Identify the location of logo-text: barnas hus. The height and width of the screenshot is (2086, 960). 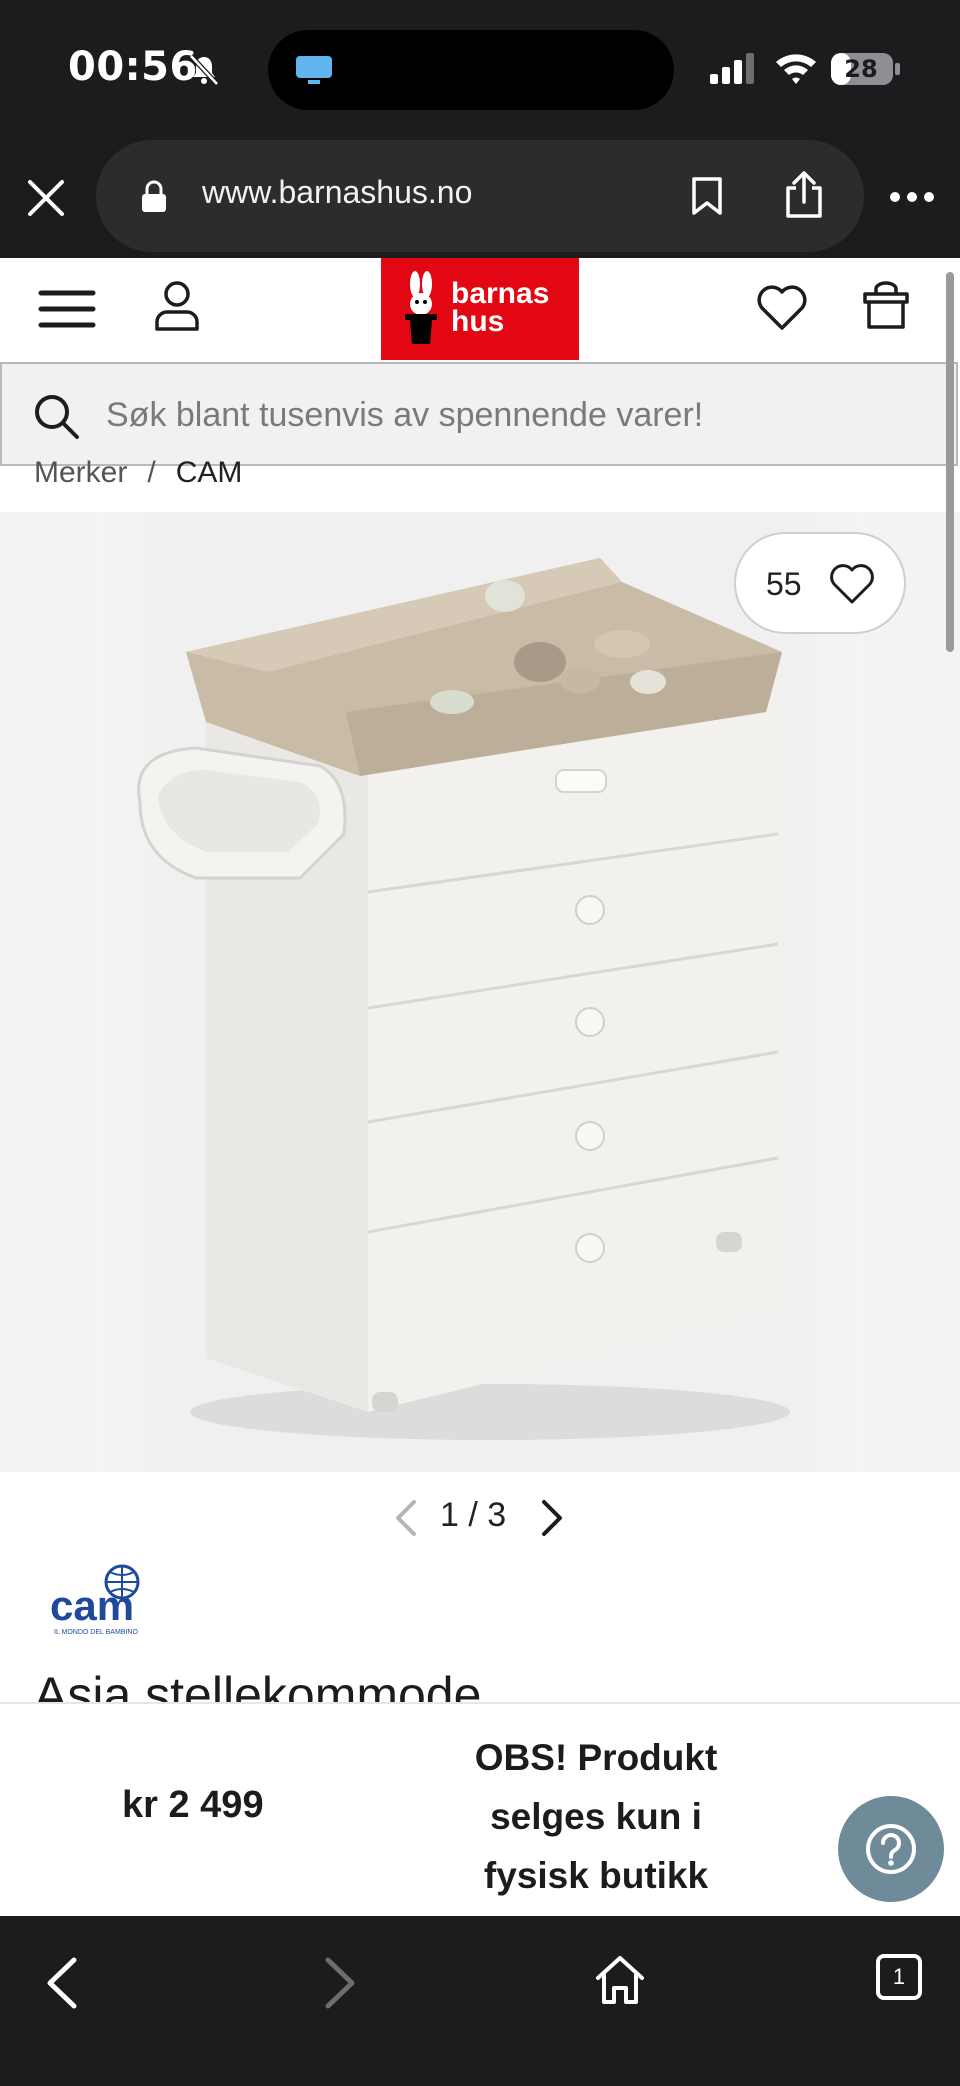
(500, 307).